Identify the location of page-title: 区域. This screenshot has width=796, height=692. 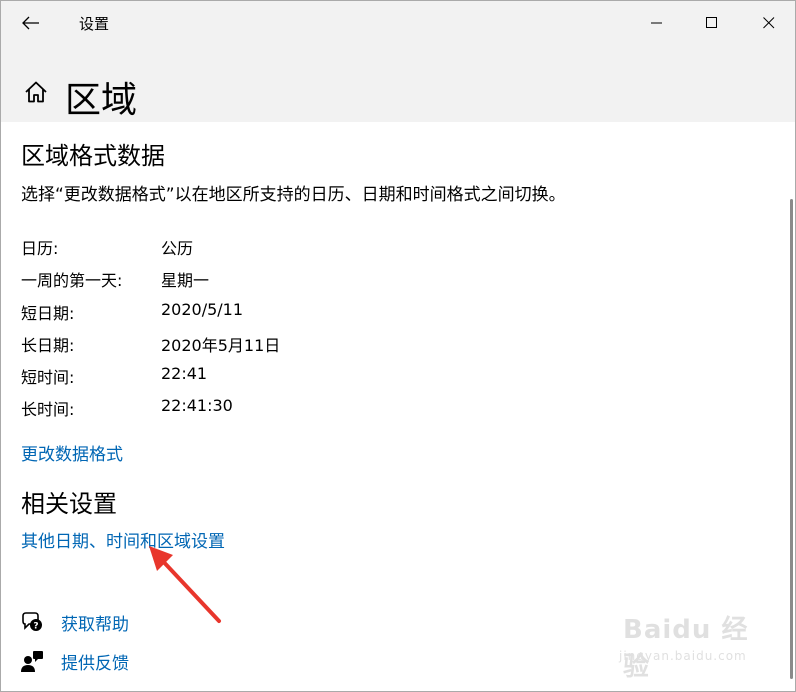
(101, 100).